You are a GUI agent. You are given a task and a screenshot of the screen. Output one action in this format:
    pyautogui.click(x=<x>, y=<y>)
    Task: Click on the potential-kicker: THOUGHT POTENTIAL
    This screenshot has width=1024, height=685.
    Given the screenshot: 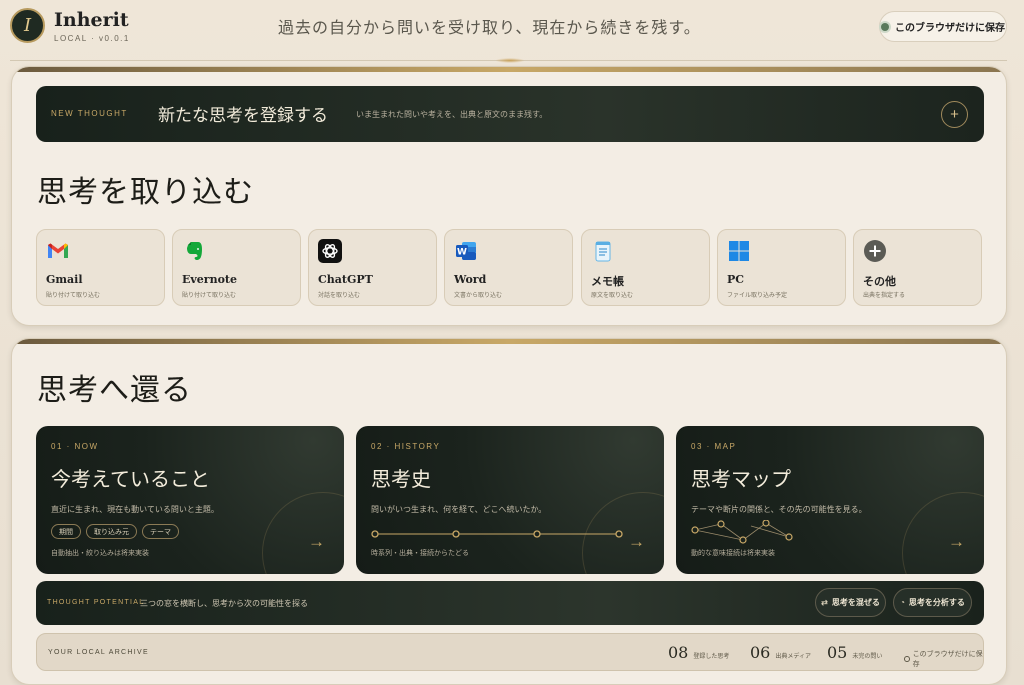 What is the action you would take?
    pyautogui.click(x=96, y=602)
    